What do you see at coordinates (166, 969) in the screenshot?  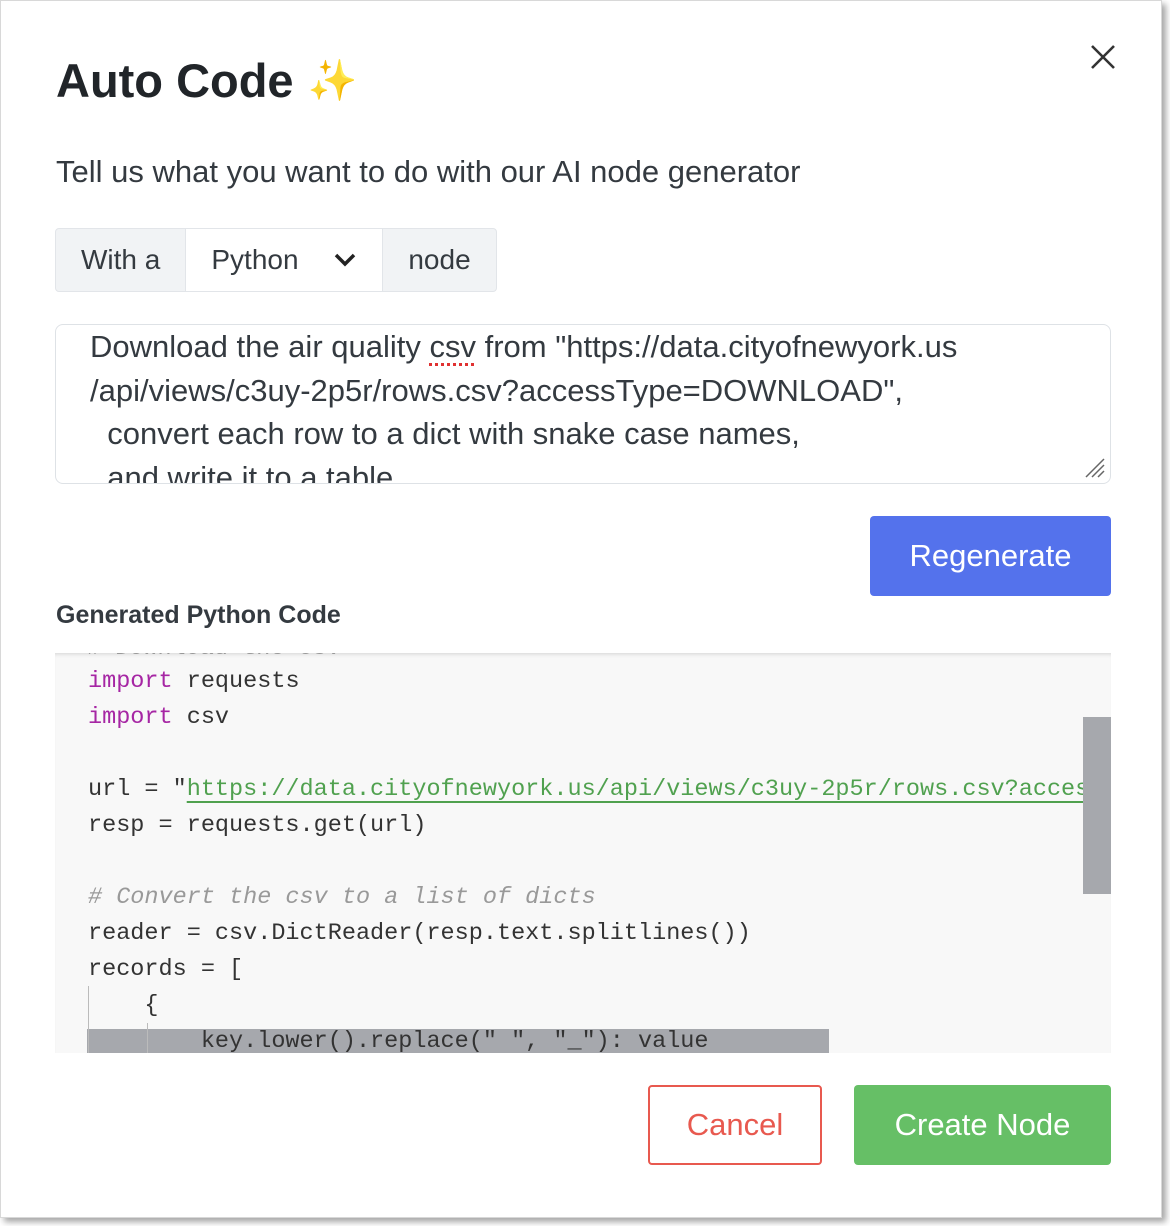 I see `code-line: records = [` at bounding box center [166, 969].